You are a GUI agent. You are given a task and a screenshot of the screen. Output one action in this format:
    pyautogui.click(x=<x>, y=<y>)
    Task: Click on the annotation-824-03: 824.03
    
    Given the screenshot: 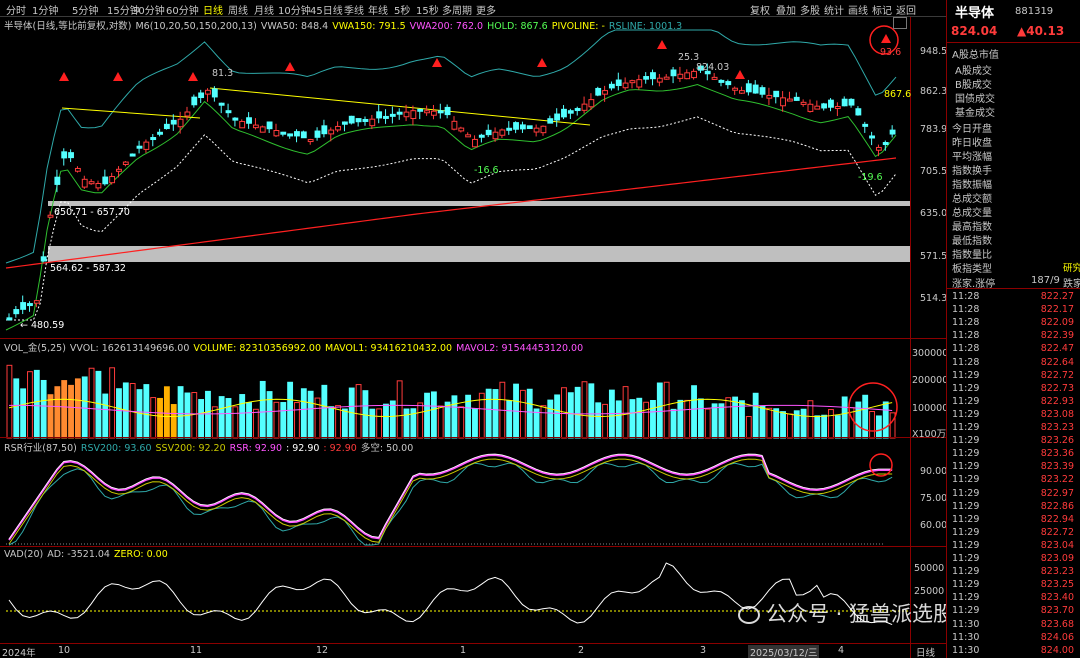 What is the action you would take?
    pyautogui.click(x=713, y=67)
    